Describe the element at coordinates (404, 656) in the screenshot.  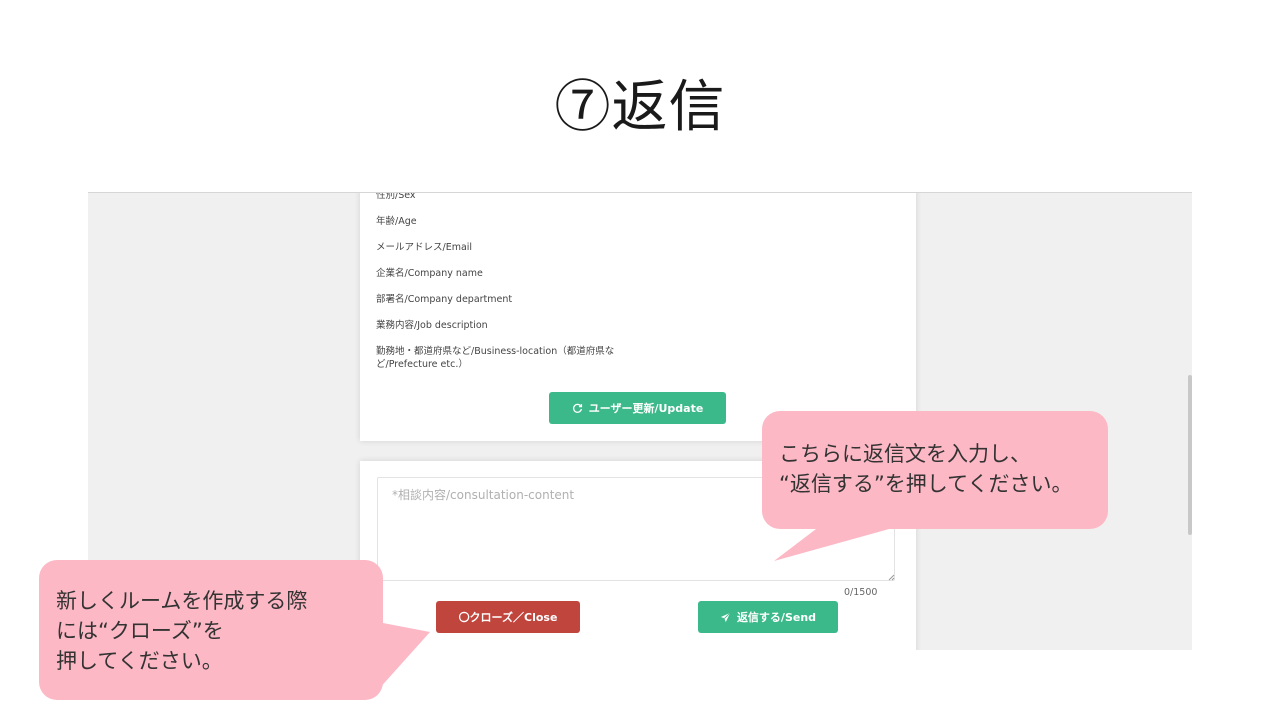
I see `callout-left-tail` at that location.